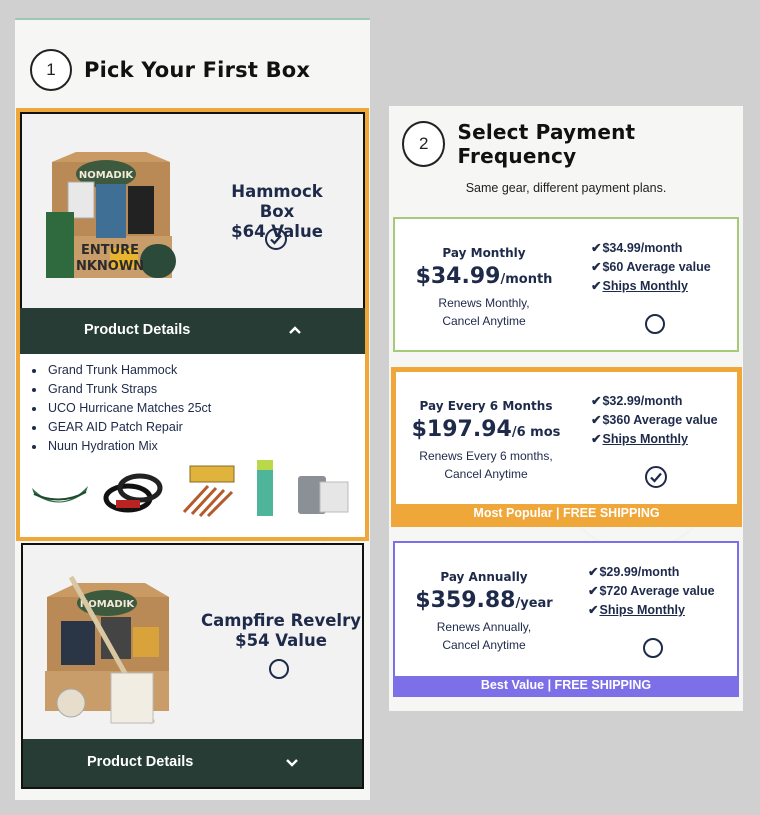 The image size is (760, 815). Describe the element at coordinates (128, 389) in the screenshot. I see `list-item: Grand Trunk Straps` at that location.